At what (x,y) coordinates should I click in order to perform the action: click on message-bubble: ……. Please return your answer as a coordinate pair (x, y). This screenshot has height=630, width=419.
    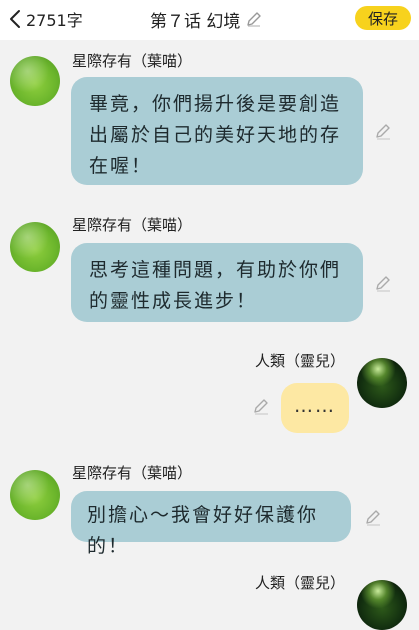
    Looking at the image, I should click on (315, 408).